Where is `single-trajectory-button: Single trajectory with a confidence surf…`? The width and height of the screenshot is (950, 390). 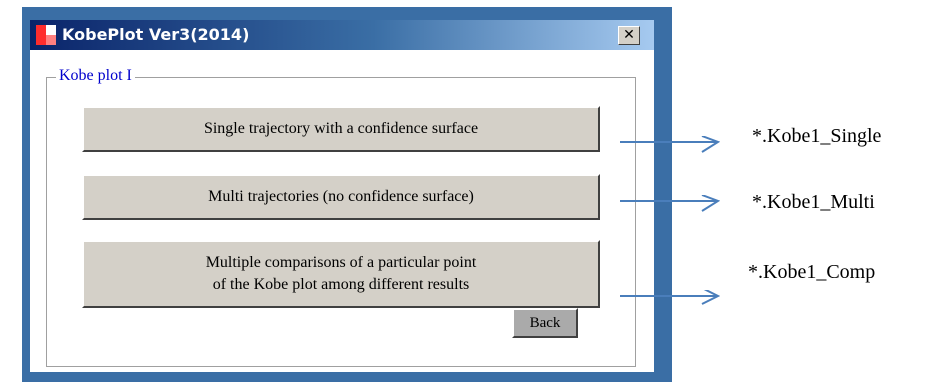 single-trajectory-button: Single trajectory with a confidence surf… is located at coordinates (341, 129).